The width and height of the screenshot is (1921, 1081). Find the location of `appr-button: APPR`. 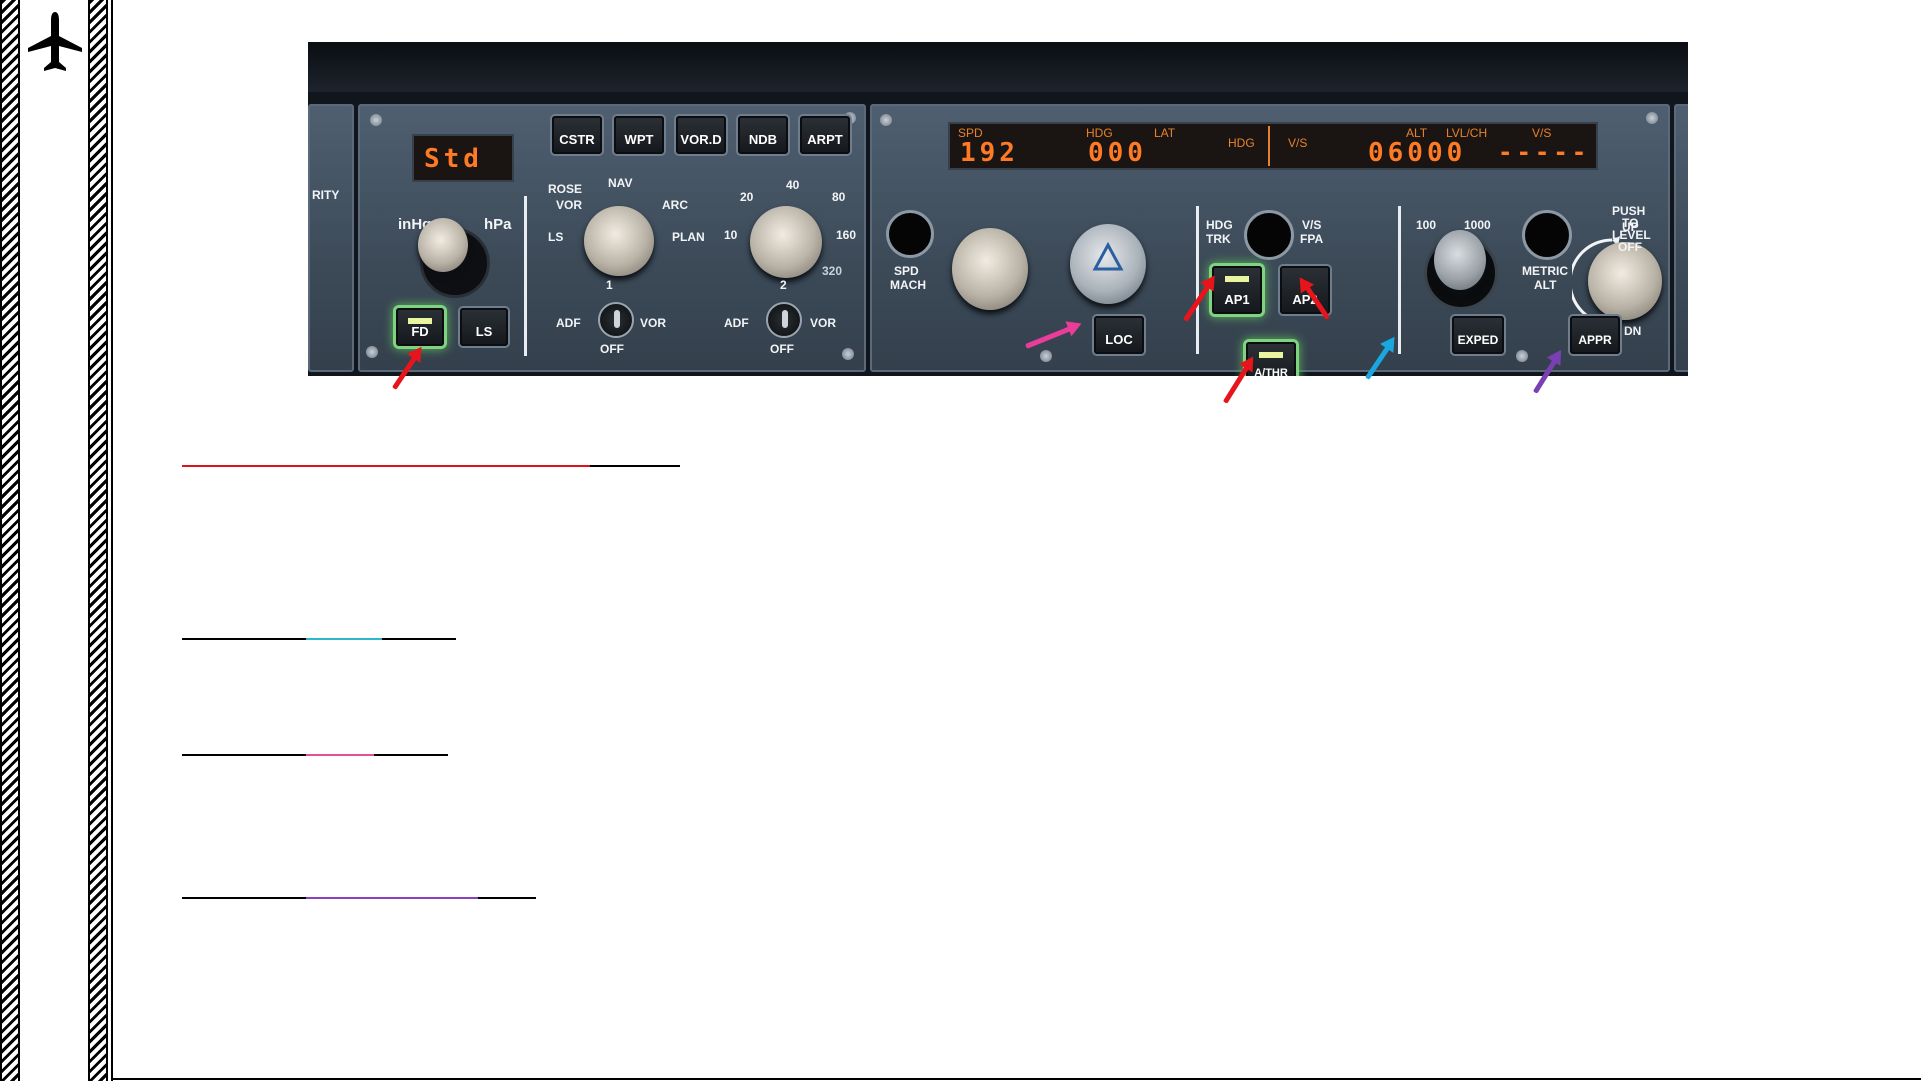

appr-button: APPR is located at coordinates (1595, 335).